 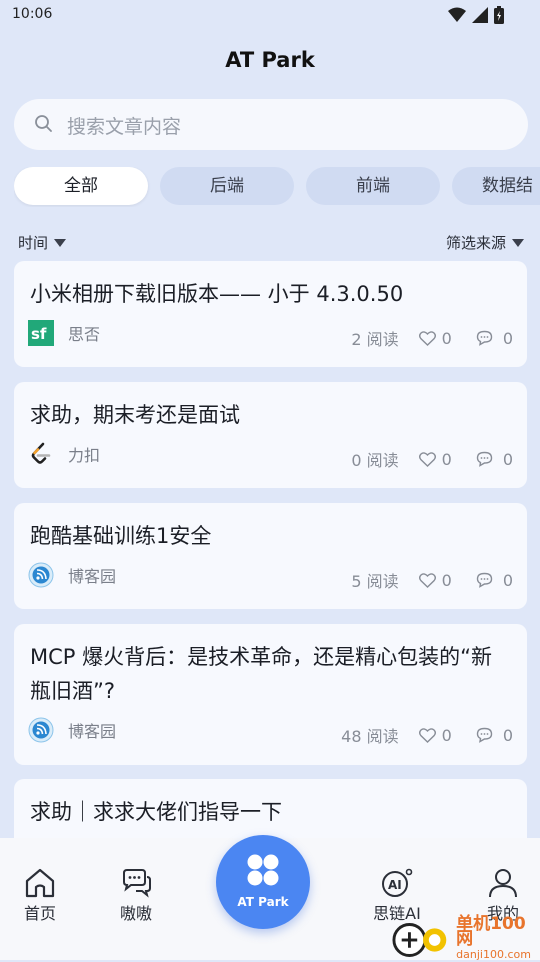 I want to click on ai-icon: AI, so click(x=397, y=882).